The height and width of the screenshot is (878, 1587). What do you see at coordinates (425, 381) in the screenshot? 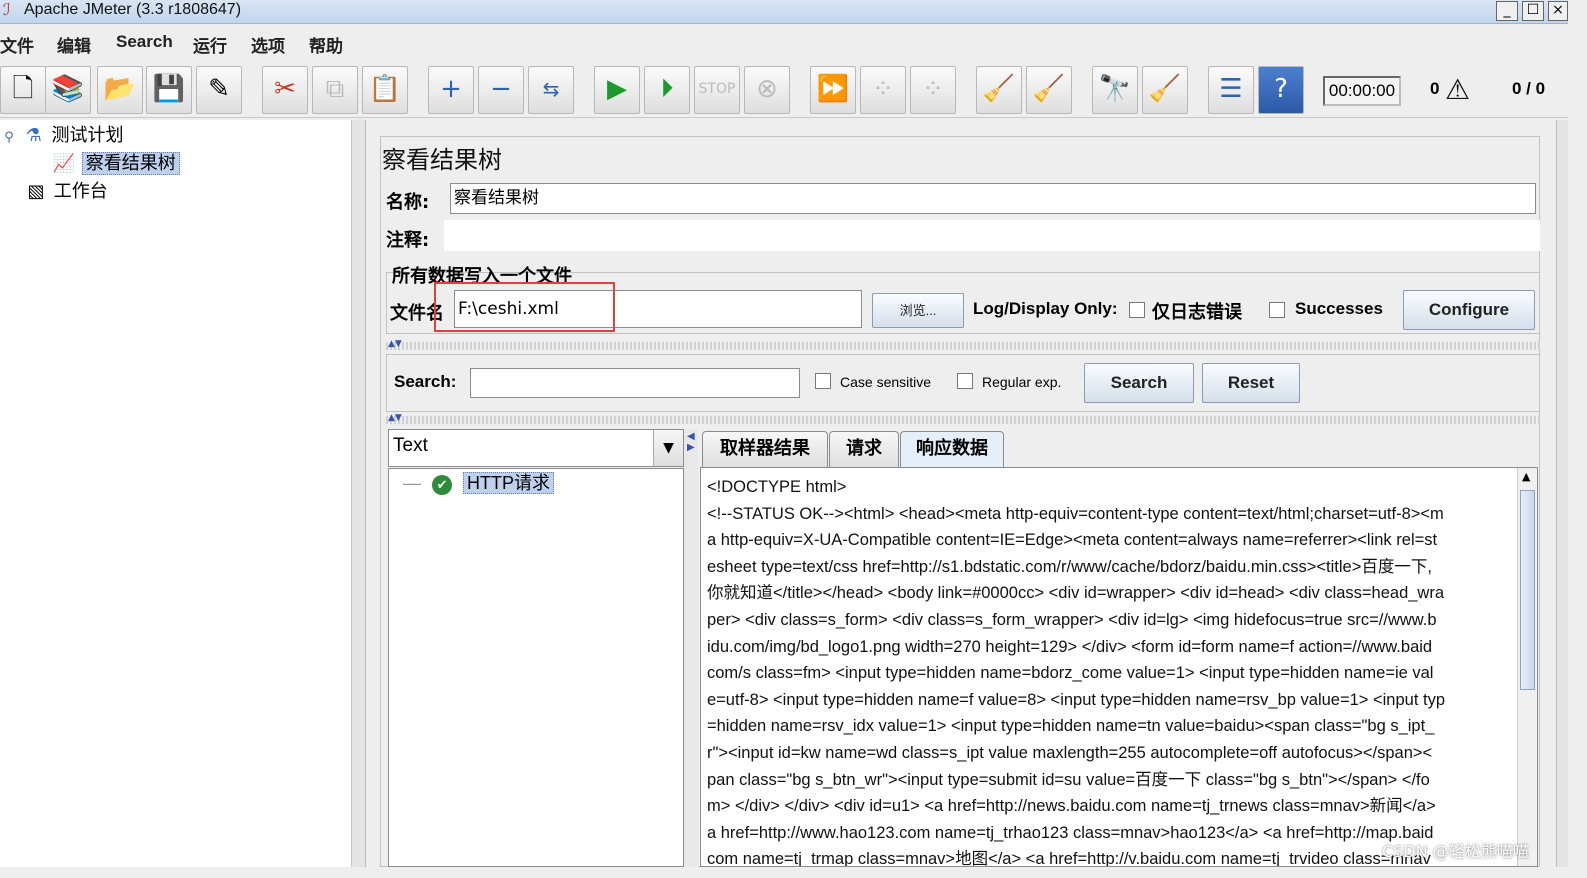
I see `search-label: Search:` at bounding box center [425, 381].